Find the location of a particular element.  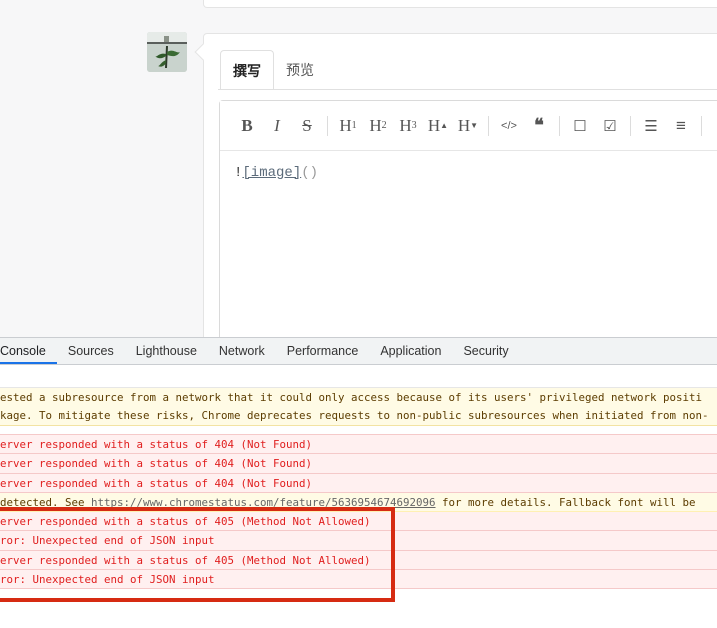

image-alt-text: [image] is located at coordinates (272, 173).